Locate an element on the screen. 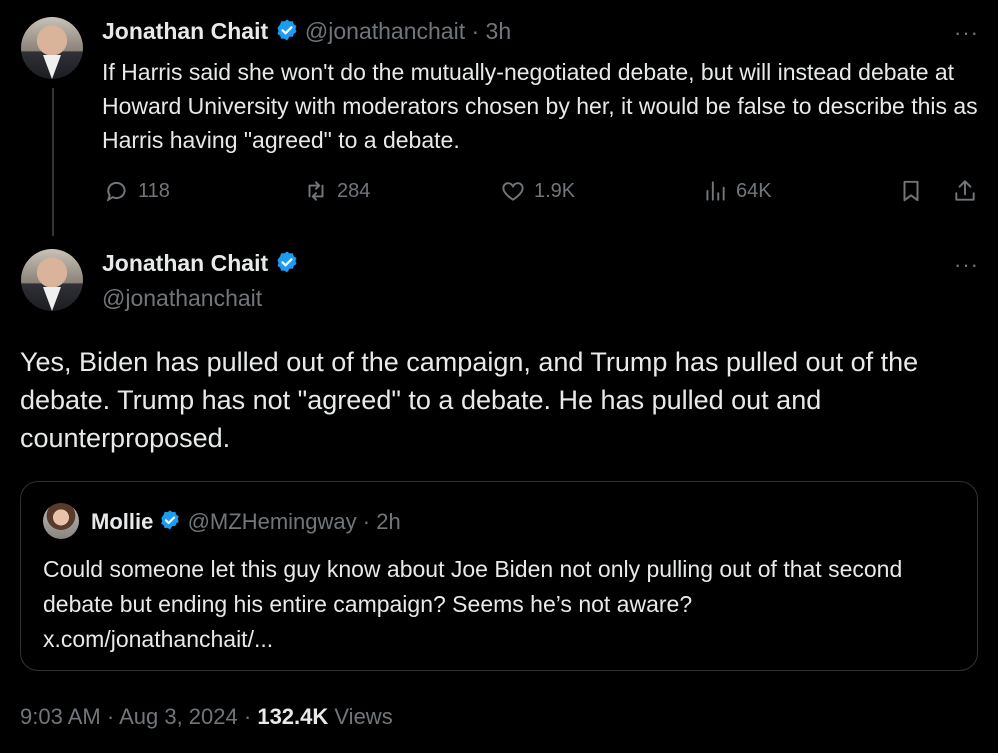  avatar-mollie is located at coordinates (61, 521).